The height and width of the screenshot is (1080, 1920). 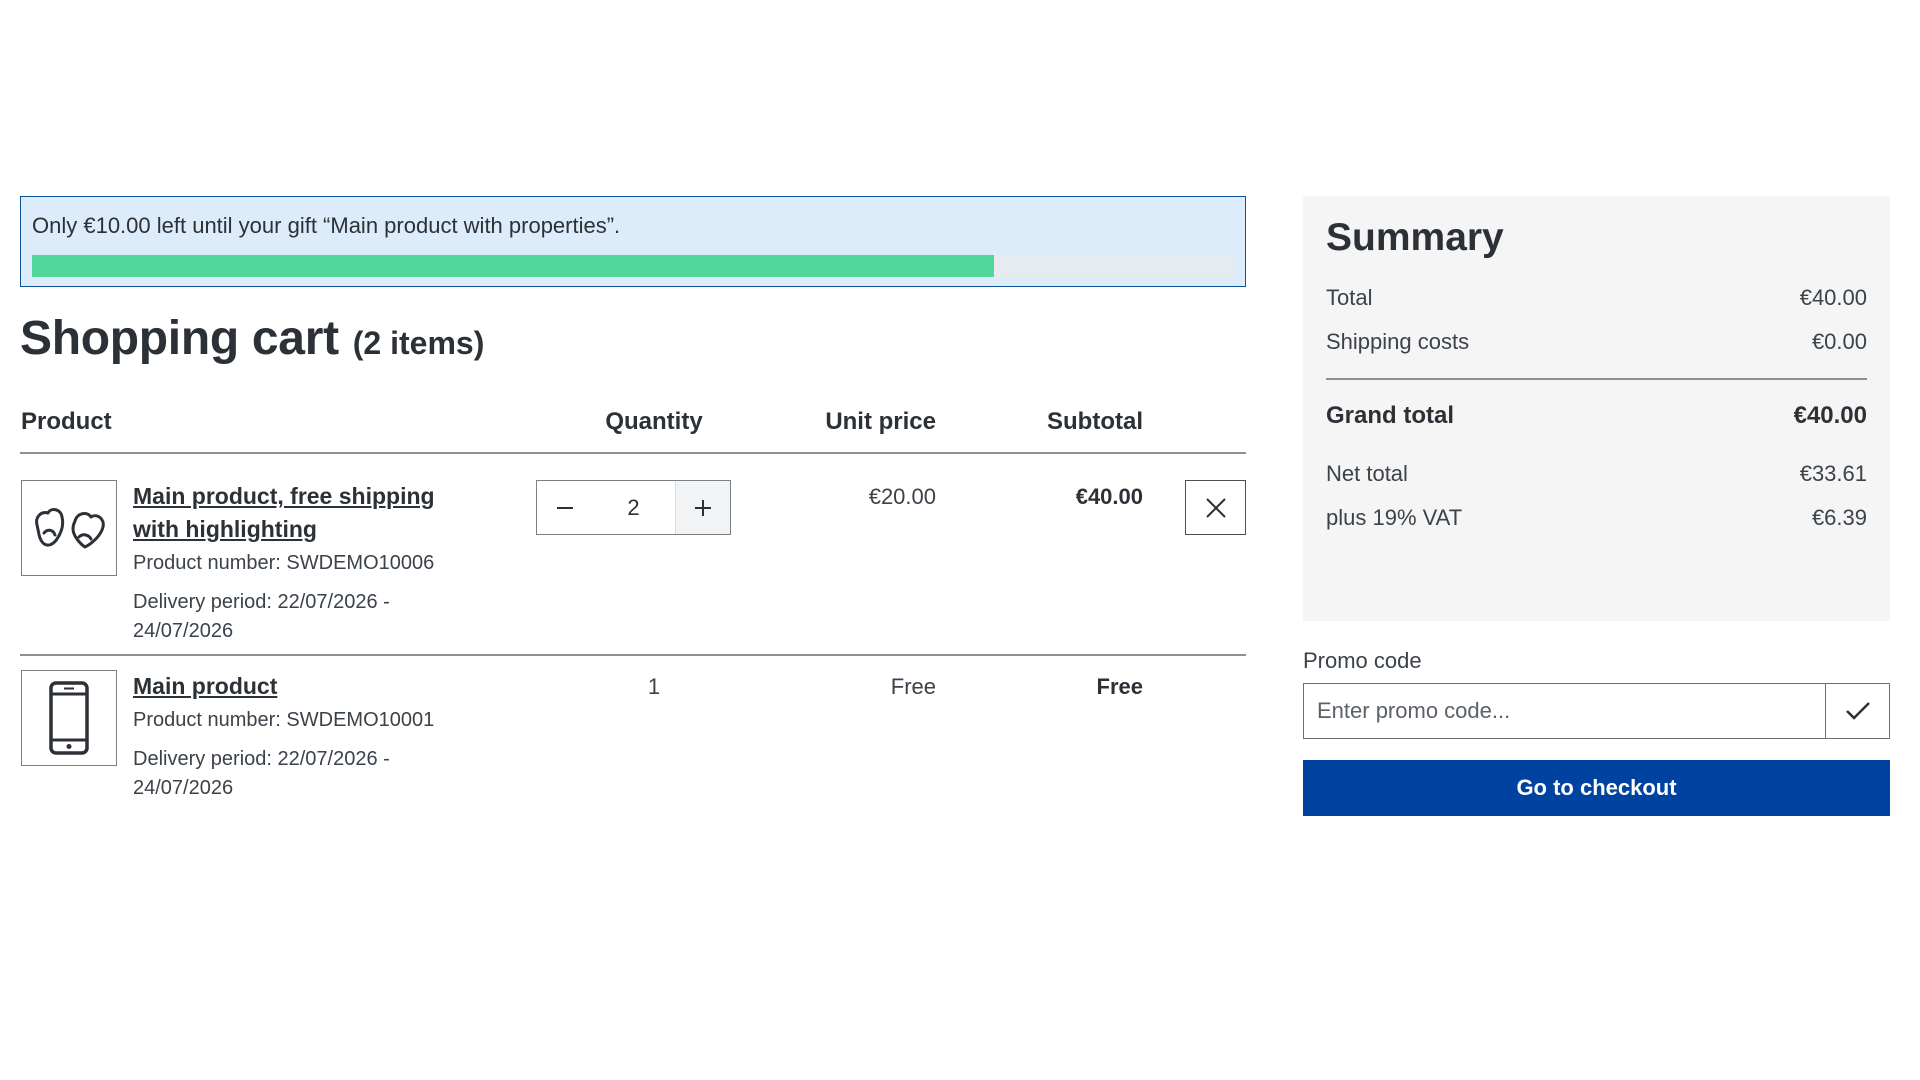 I want to click on summary-vat-row: plus 19% VAT €6.39, so click(x=1596, y=518).